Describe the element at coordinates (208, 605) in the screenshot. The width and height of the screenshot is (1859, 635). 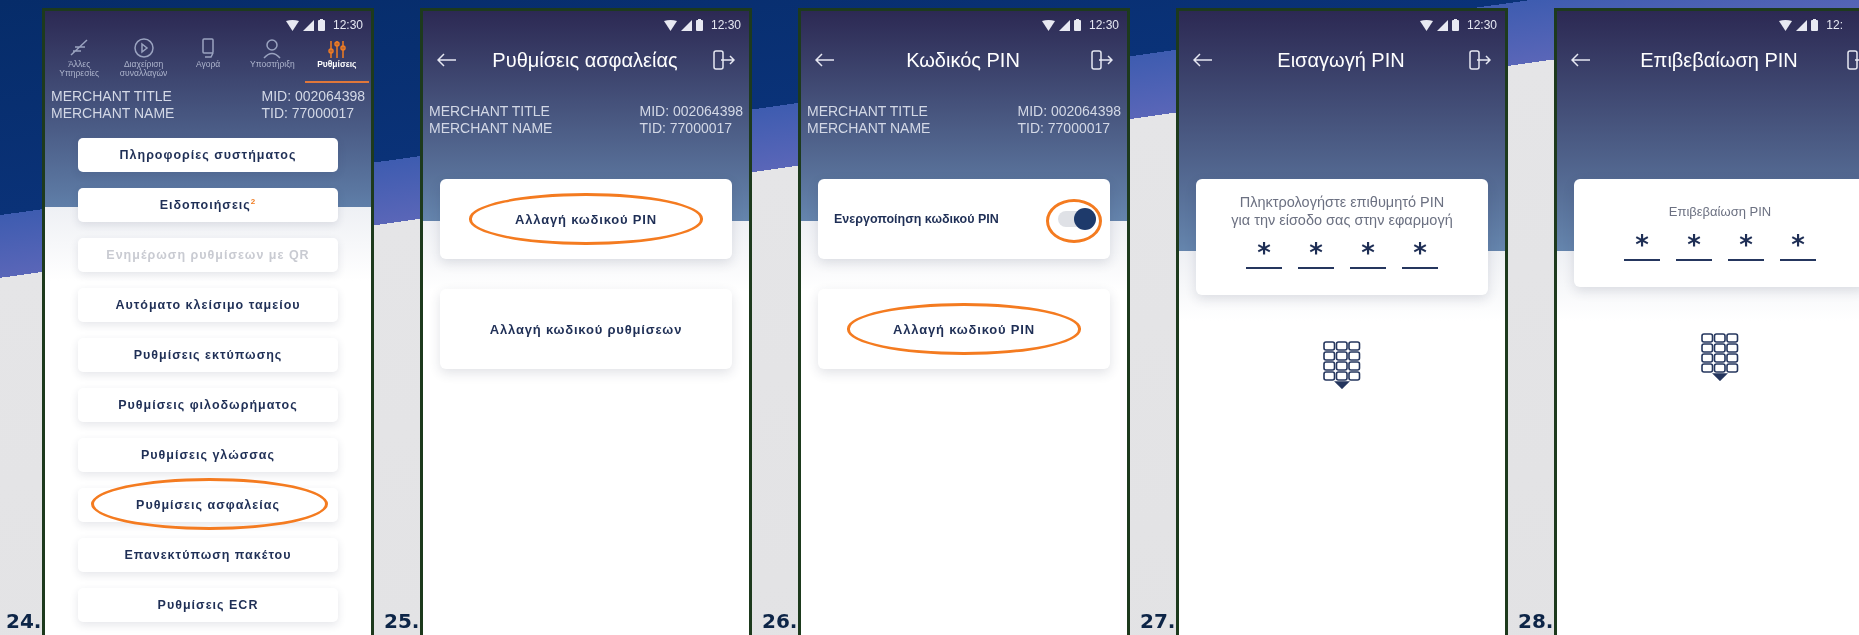
I see `menu-button: Ρυθμίσεις ECR` at that location.